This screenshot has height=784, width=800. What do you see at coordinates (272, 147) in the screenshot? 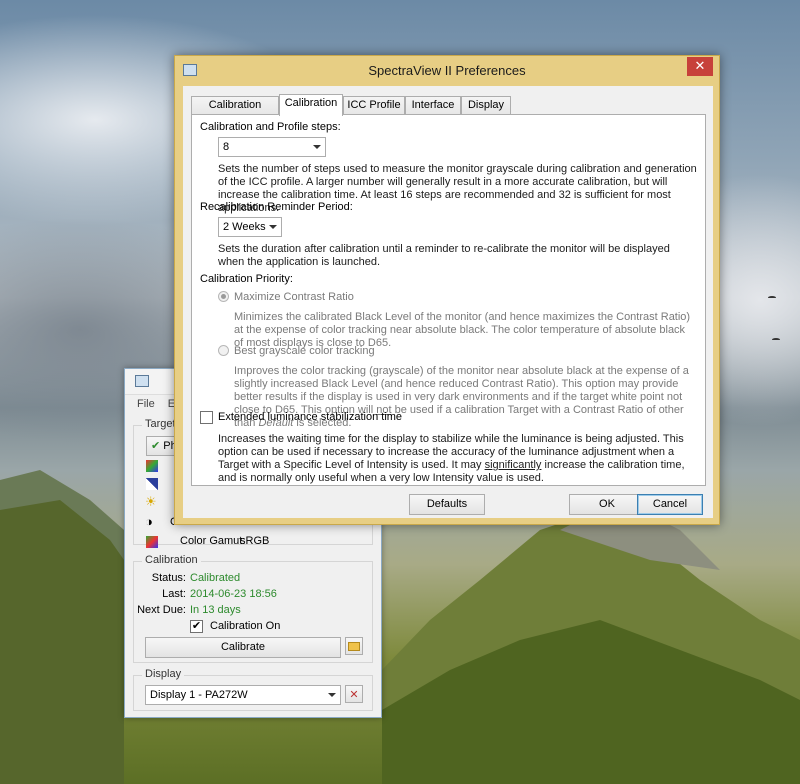
I see `steps-select: 8` at bounding box center [272, 147].